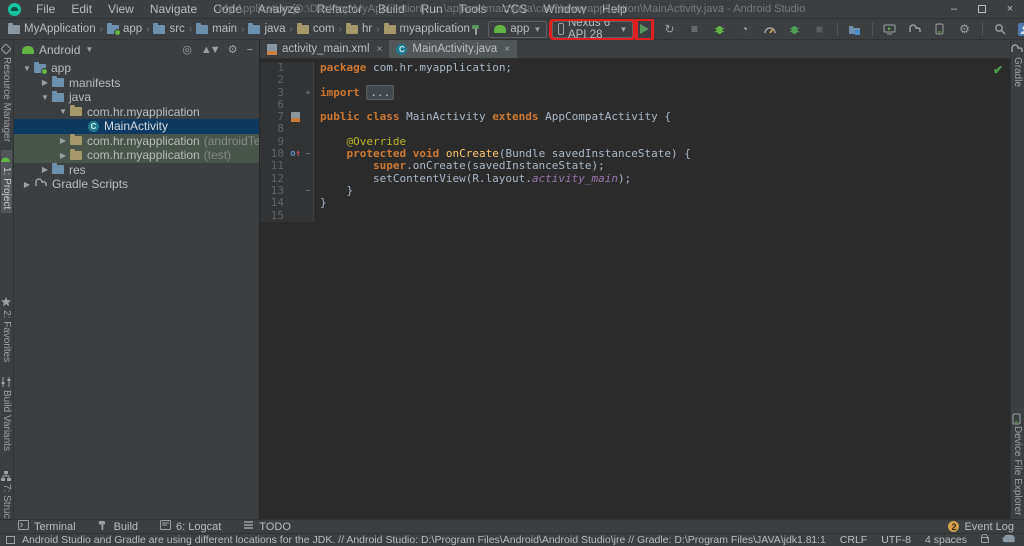  What do you see at coordinates (644, 29) in the screenshot?
I see `run-button` at bounding box center [644, 29].